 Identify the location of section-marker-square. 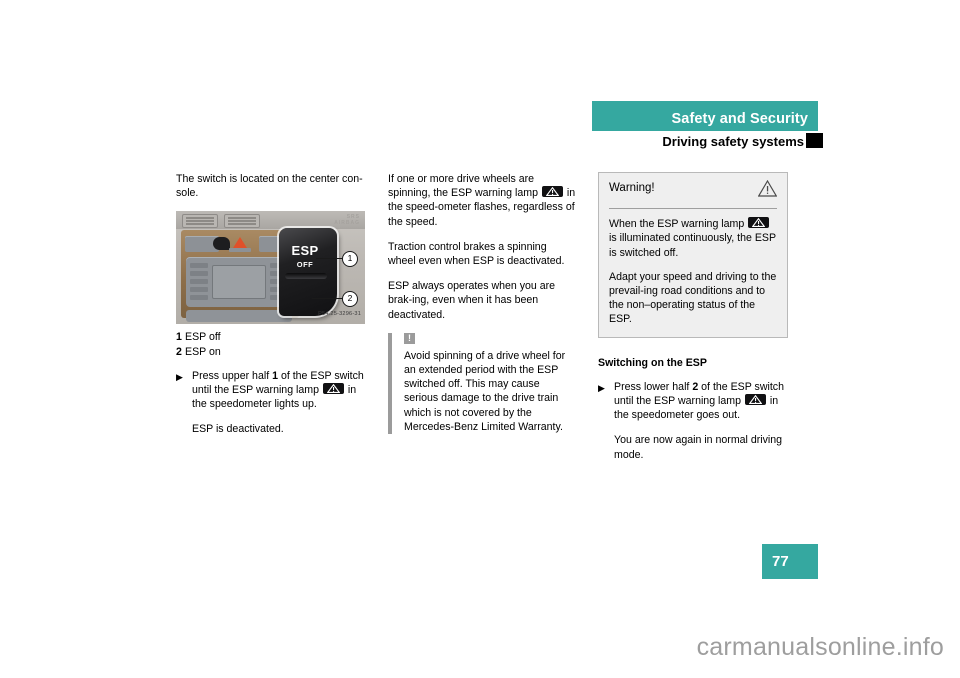
(814, 140).